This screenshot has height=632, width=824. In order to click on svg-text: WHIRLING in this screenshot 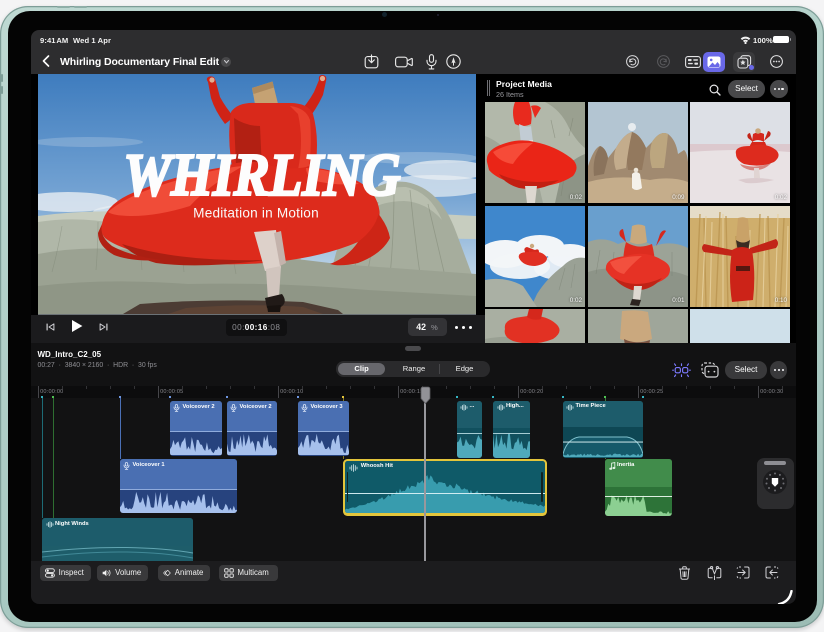, I will do `click(261, 175)`.